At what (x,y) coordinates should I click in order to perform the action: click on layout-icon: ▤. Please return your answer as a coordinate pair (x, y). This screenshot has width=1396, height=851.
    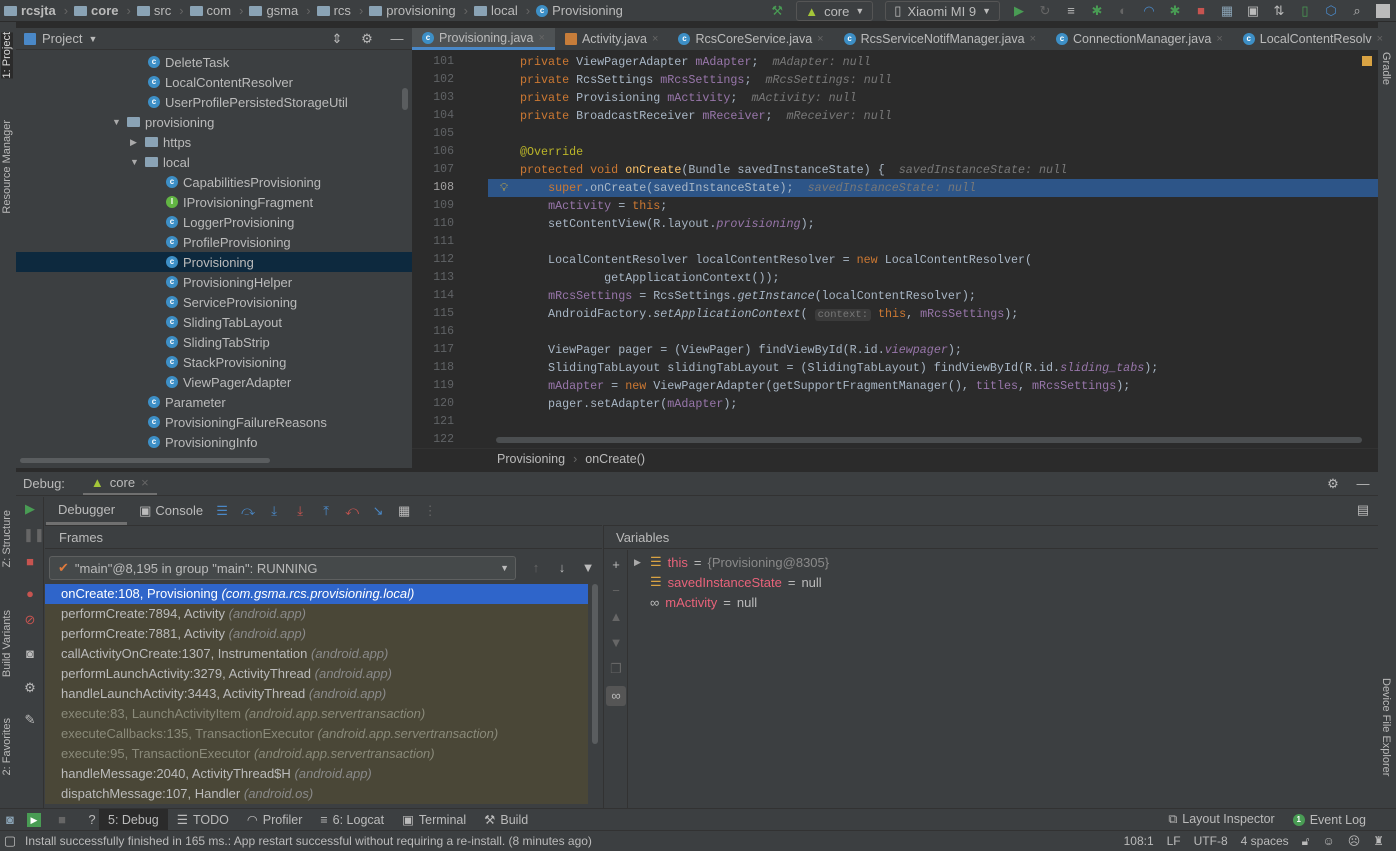
    Looking at the image, I should click on (1363, 510).